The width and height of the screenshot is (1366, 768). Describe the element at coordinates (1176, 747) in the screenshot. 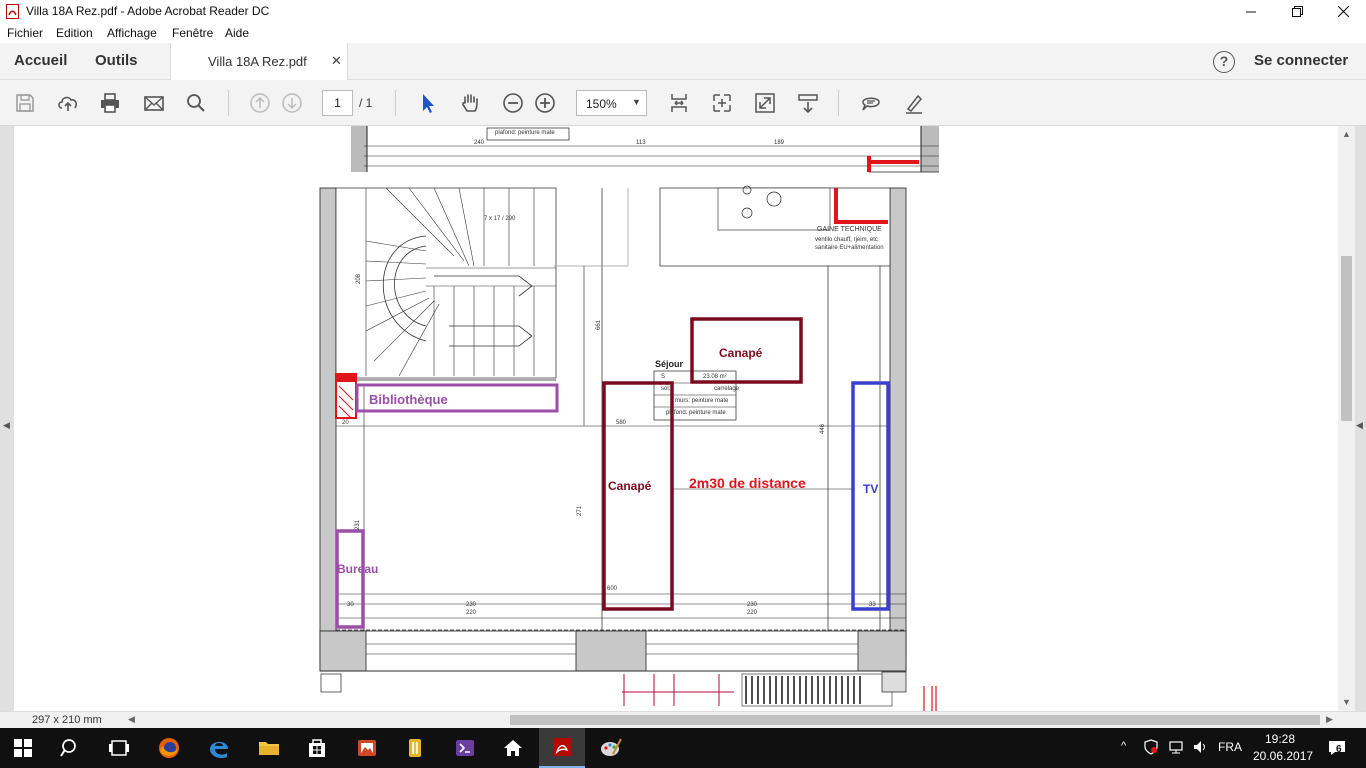

I see `network-tray-icon` at that location.